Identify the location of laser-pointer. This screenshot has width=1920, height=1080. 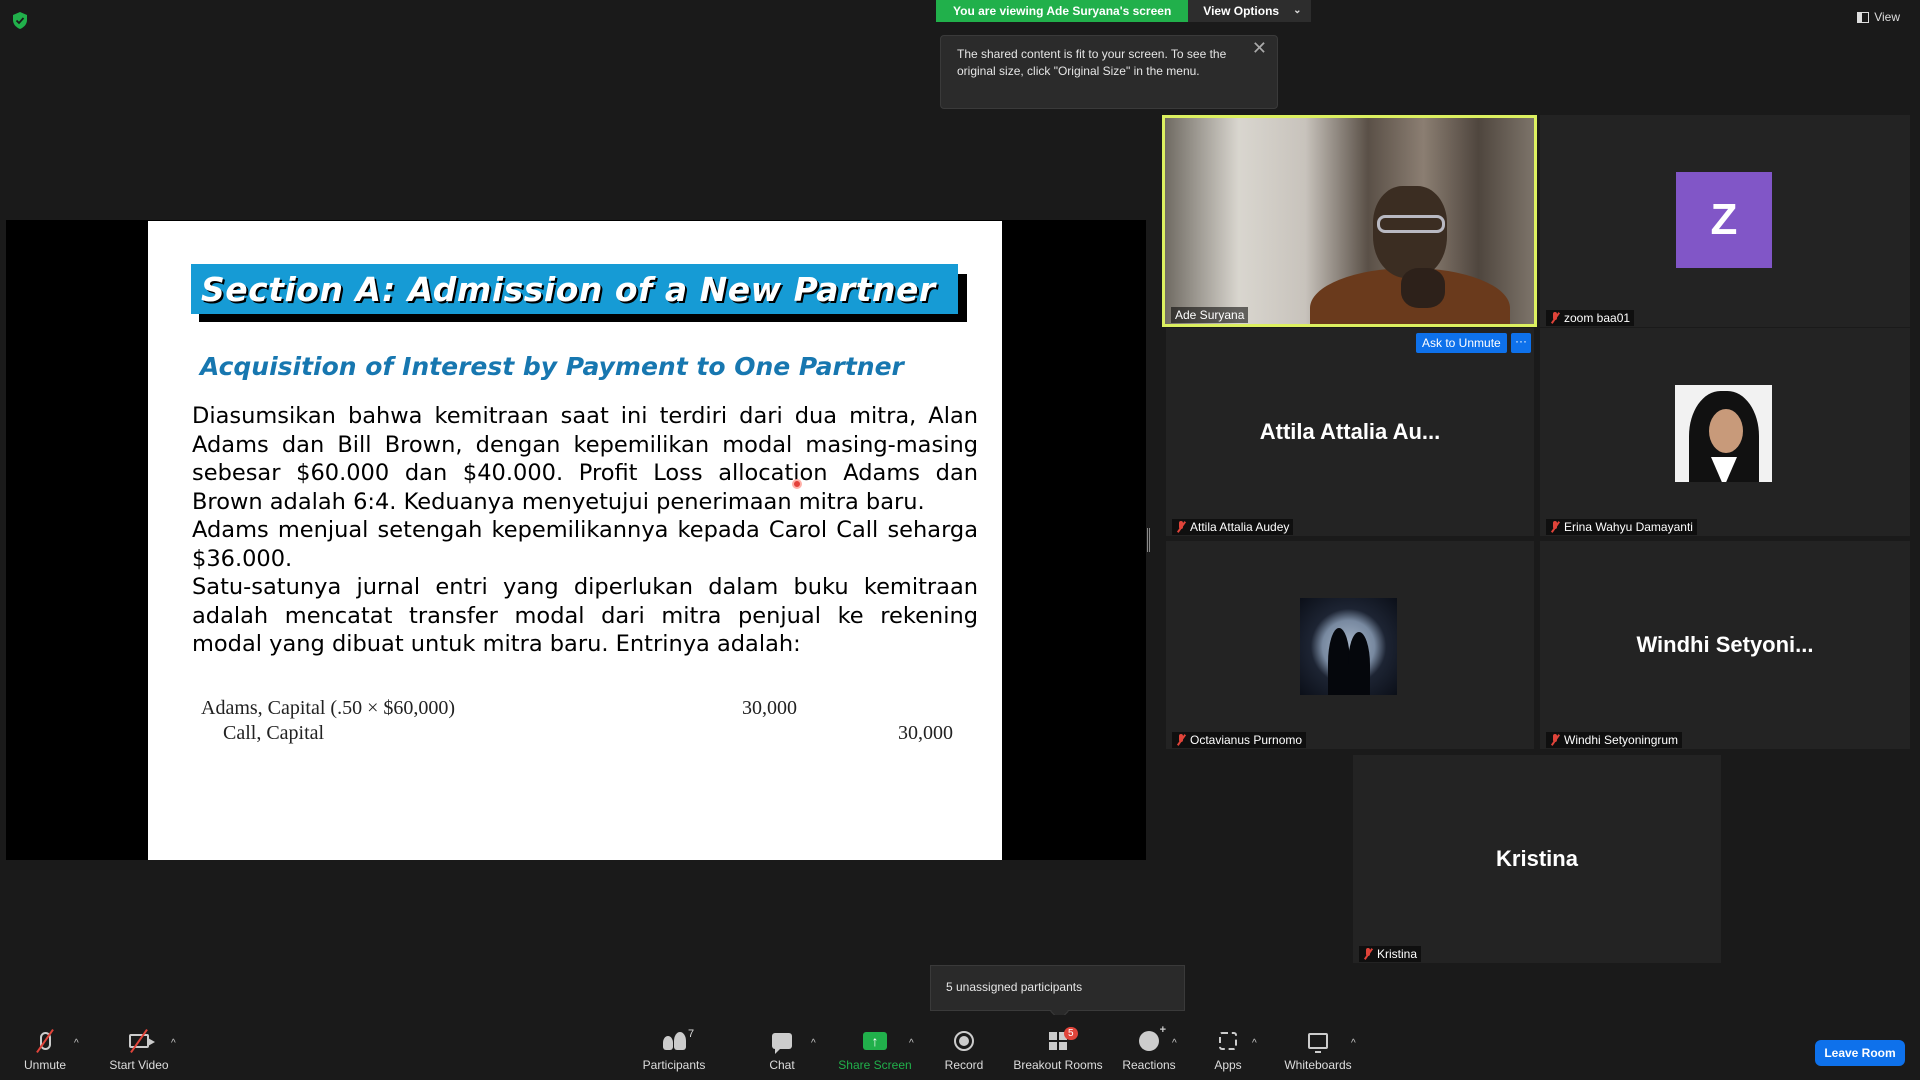
(797, 484).